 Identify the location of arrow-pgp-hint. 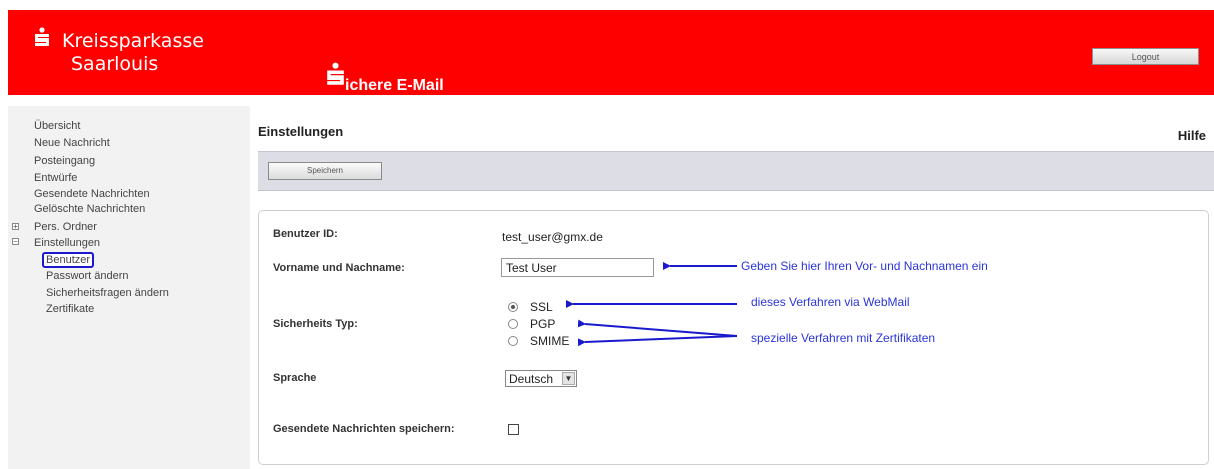
(657, 328).